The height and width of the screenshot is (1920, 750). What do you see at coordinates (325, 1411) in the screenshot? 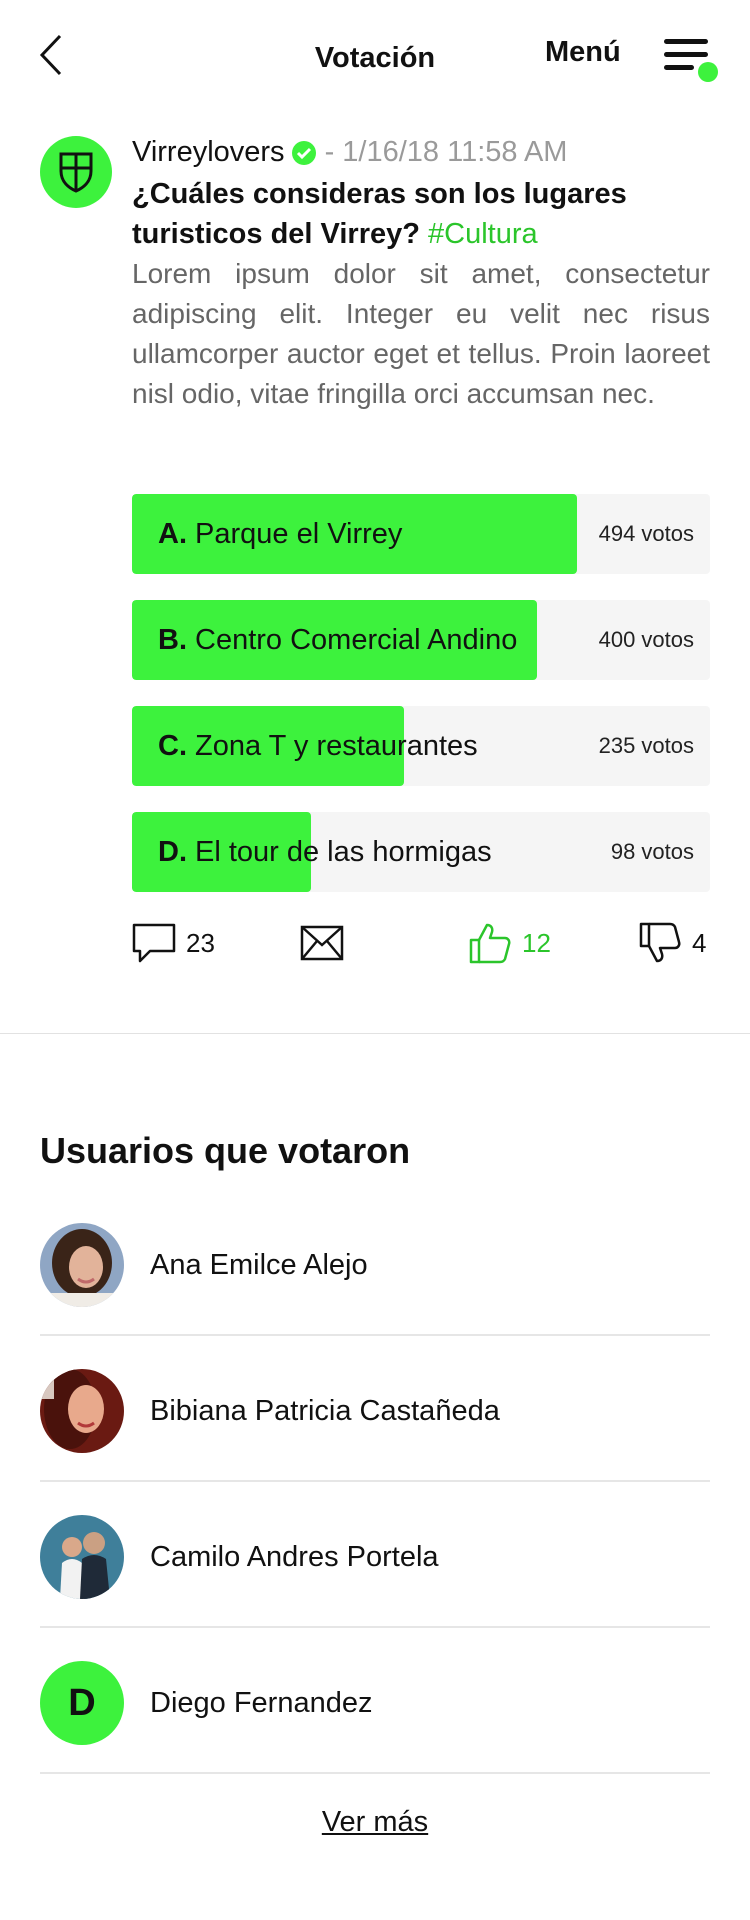
I see `voter-name: Bibiana Patricia Castañeda` at bounding box center [325, 1411].